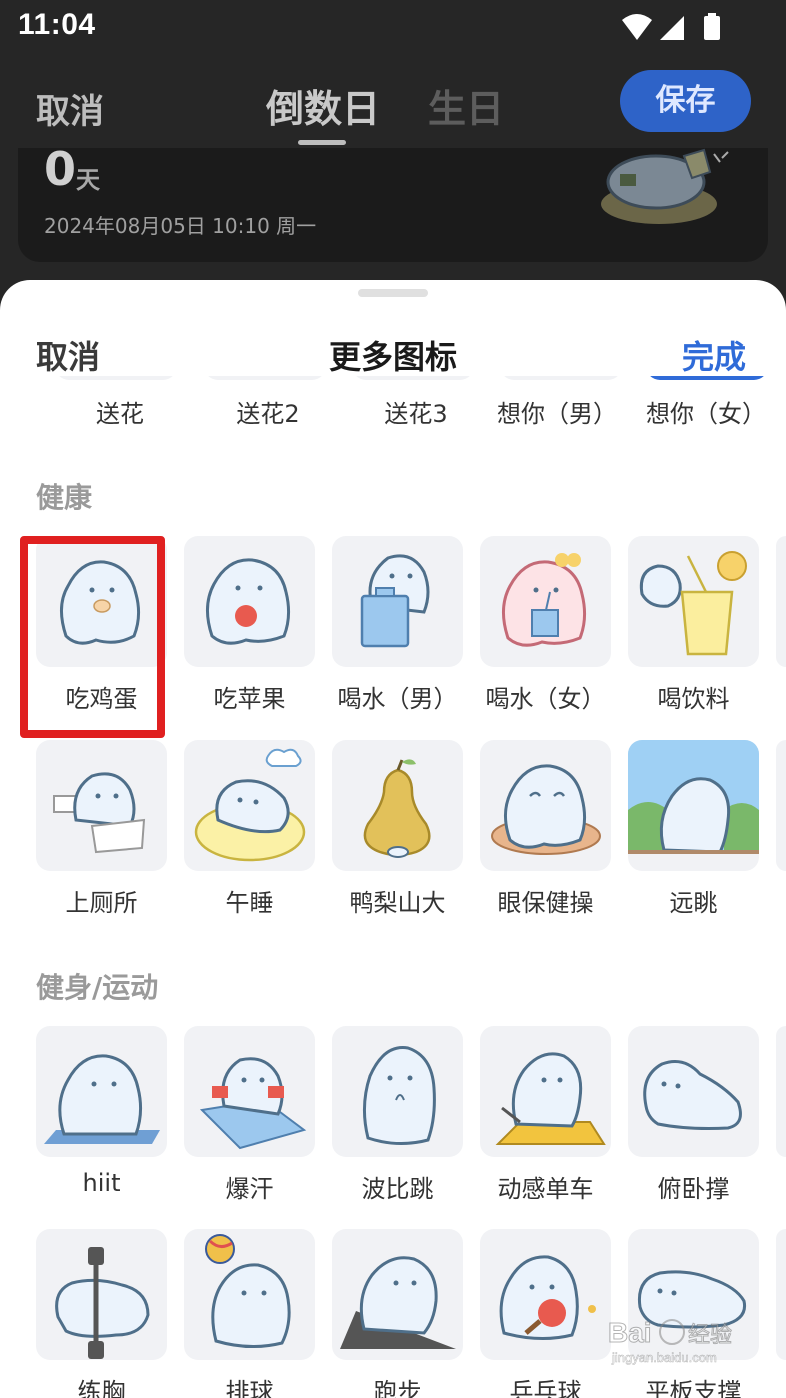 This screenshot has width=786, height=1398. Describe the element at coordinates (64, 497) in the screenshot. I see `section-title-health: 健康` at that location.